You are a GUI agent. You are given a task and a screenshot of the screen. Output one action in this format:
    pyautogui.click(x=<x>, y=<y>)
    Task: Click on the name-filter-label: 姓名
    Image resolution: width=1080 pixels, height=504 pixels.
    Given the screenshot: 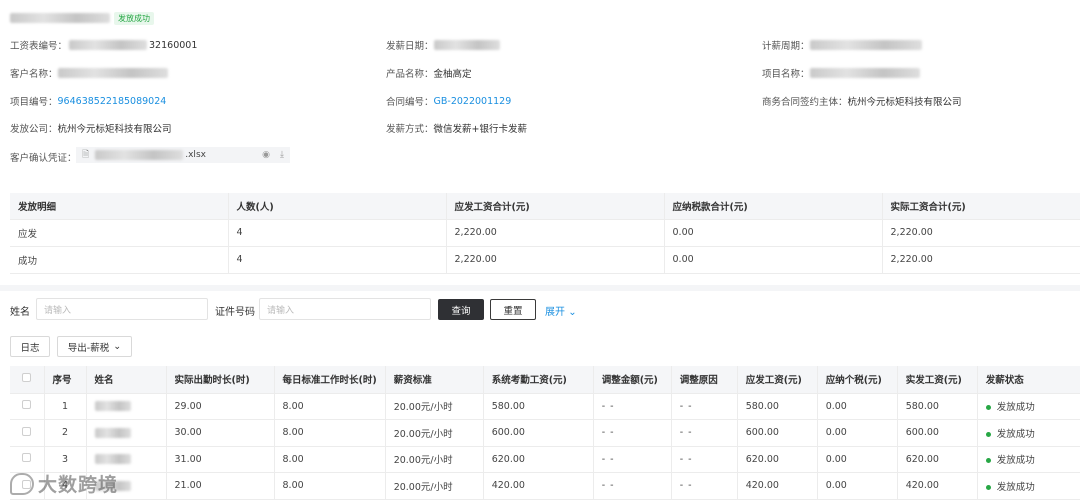 What is the action you would take?
    pyautogui.click(x=20, y=312)
    